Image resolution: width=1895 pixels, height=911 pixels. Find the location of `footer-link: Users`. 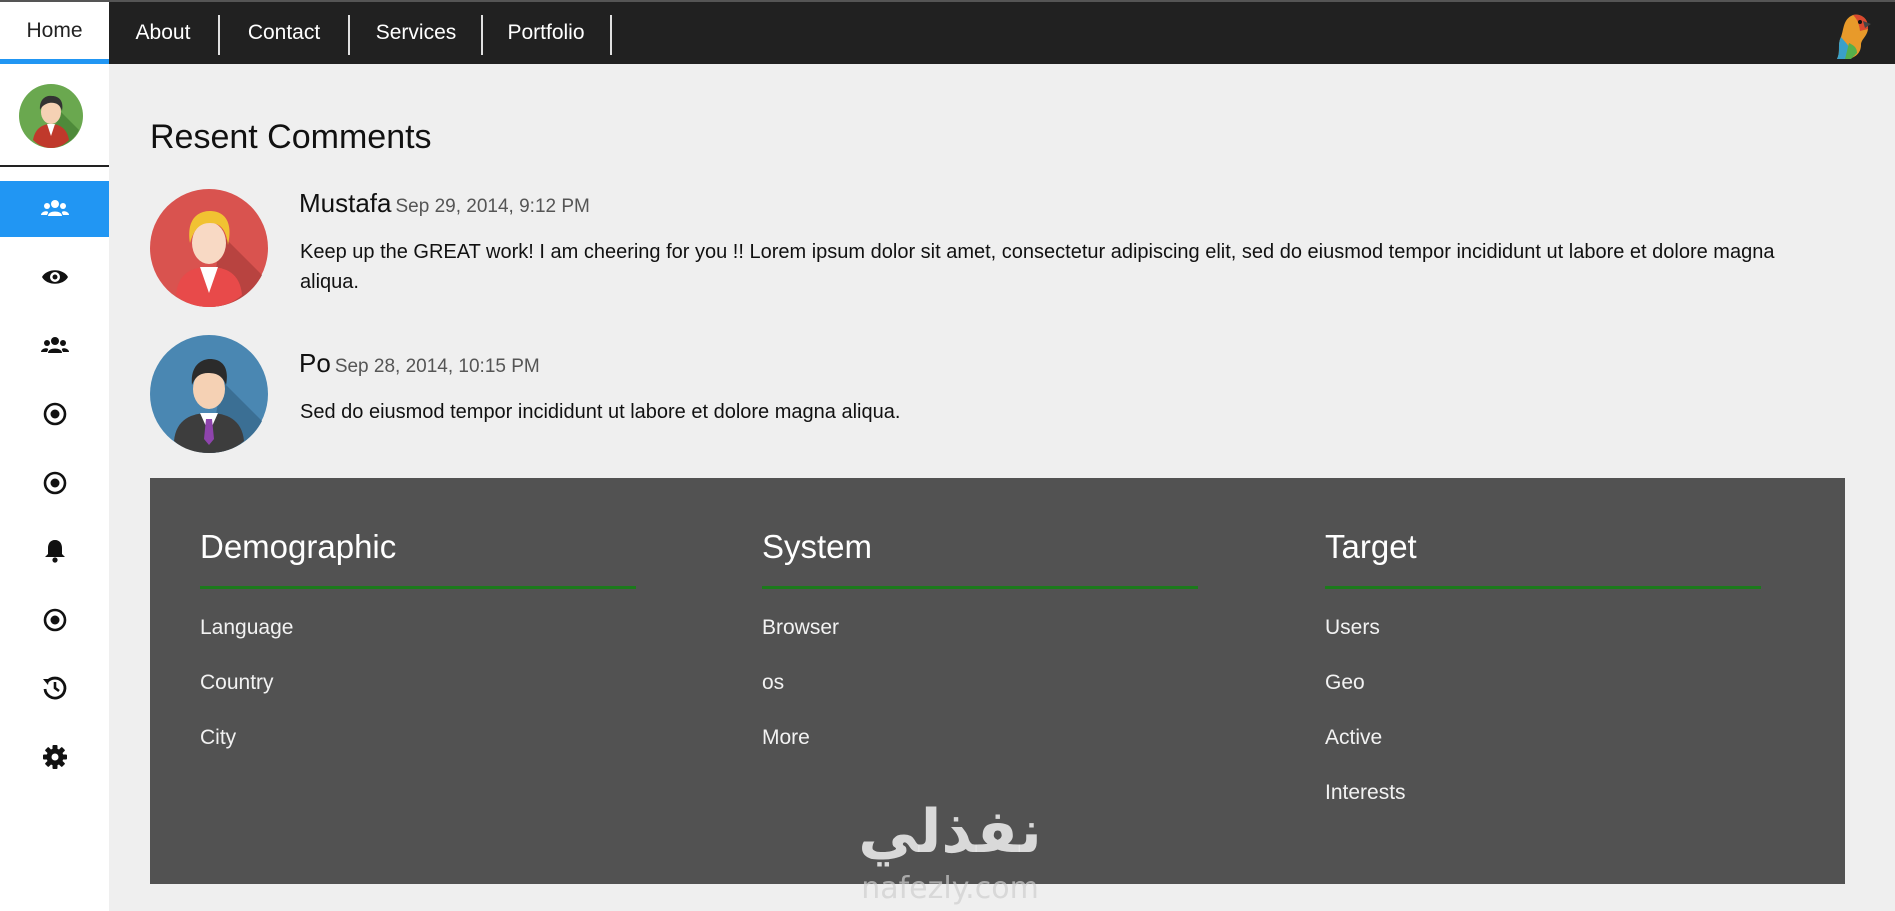

footer-link: Users is located at coordinates (1352, 628).